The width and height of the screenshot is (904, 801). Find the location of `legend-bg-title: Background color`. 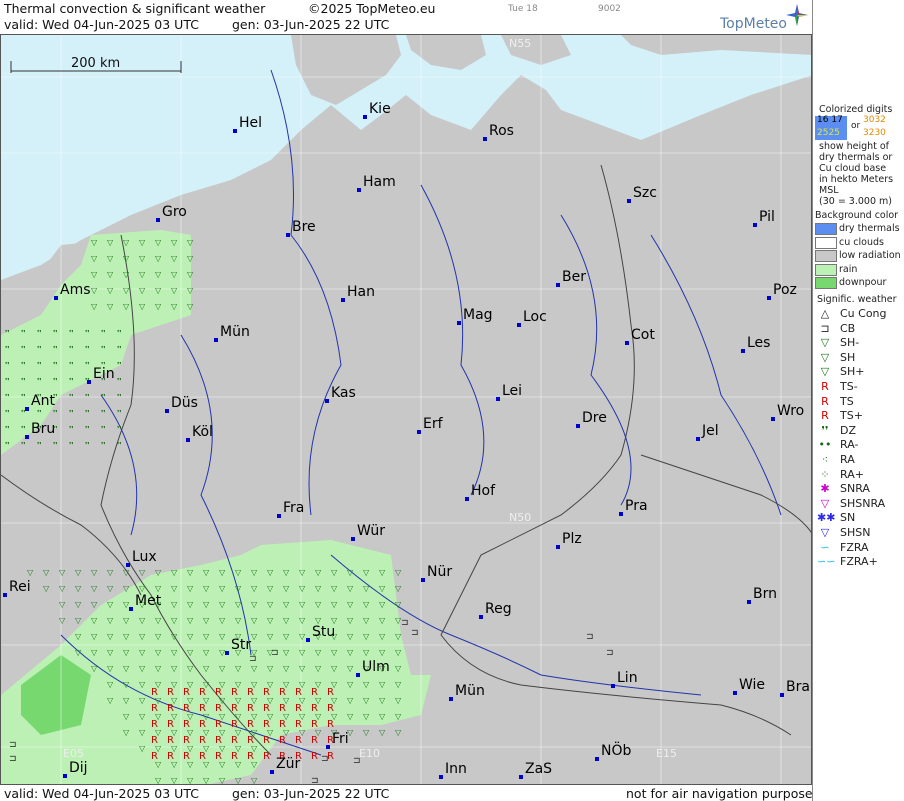

legend-bg-title: Background color is located at coordinates (857, 215).